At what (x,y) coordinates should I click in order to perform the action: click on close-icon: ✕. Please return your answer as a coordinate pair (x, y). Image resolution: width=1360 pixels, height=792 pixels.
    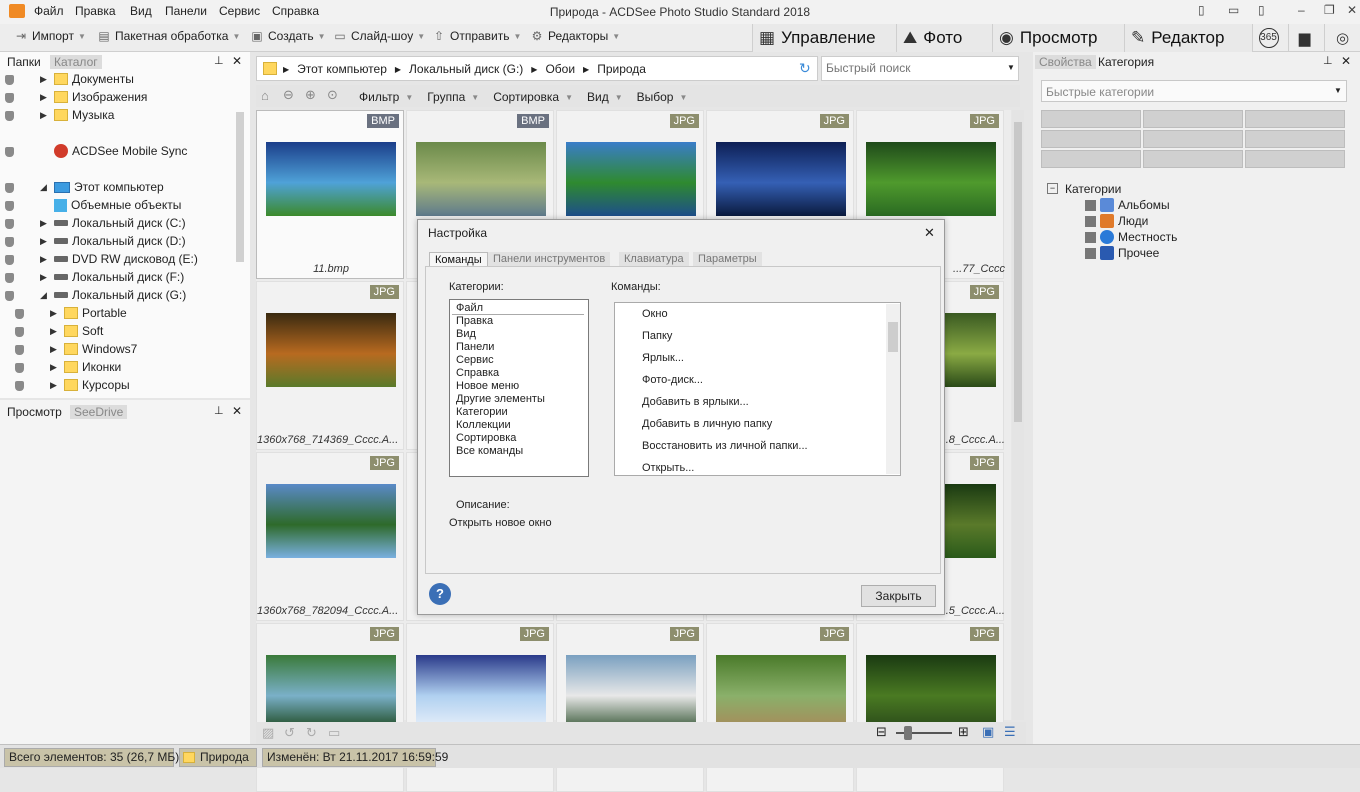
    Looking at the image, I should click on (1352, 10).